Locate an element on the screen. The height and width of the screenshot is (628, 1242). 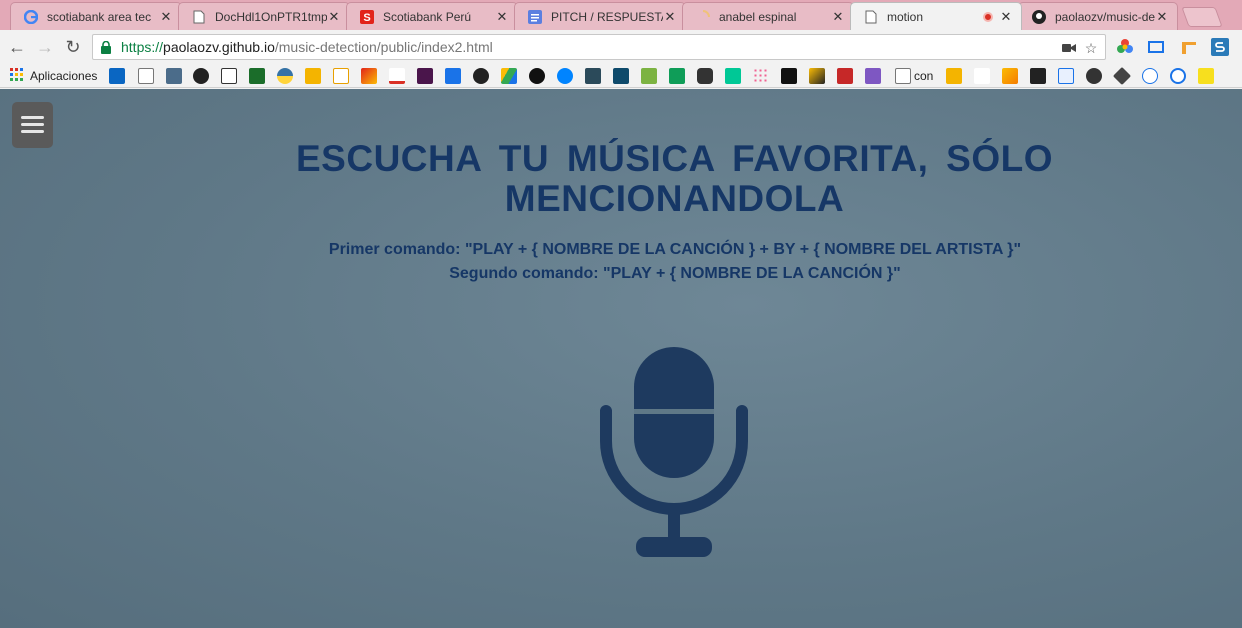
linkedin-icon is located at coordinates (117, 76).